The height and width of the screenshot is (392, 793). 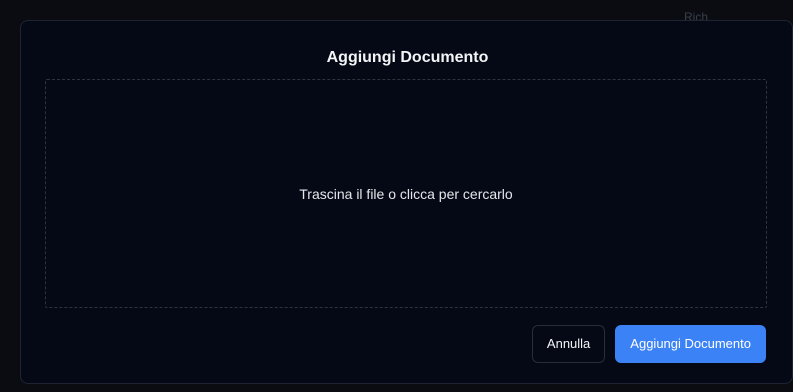 I want to click on dropzone-instruction: Trascina il file o clicca per cercarlo, so click(x=406, y=194).